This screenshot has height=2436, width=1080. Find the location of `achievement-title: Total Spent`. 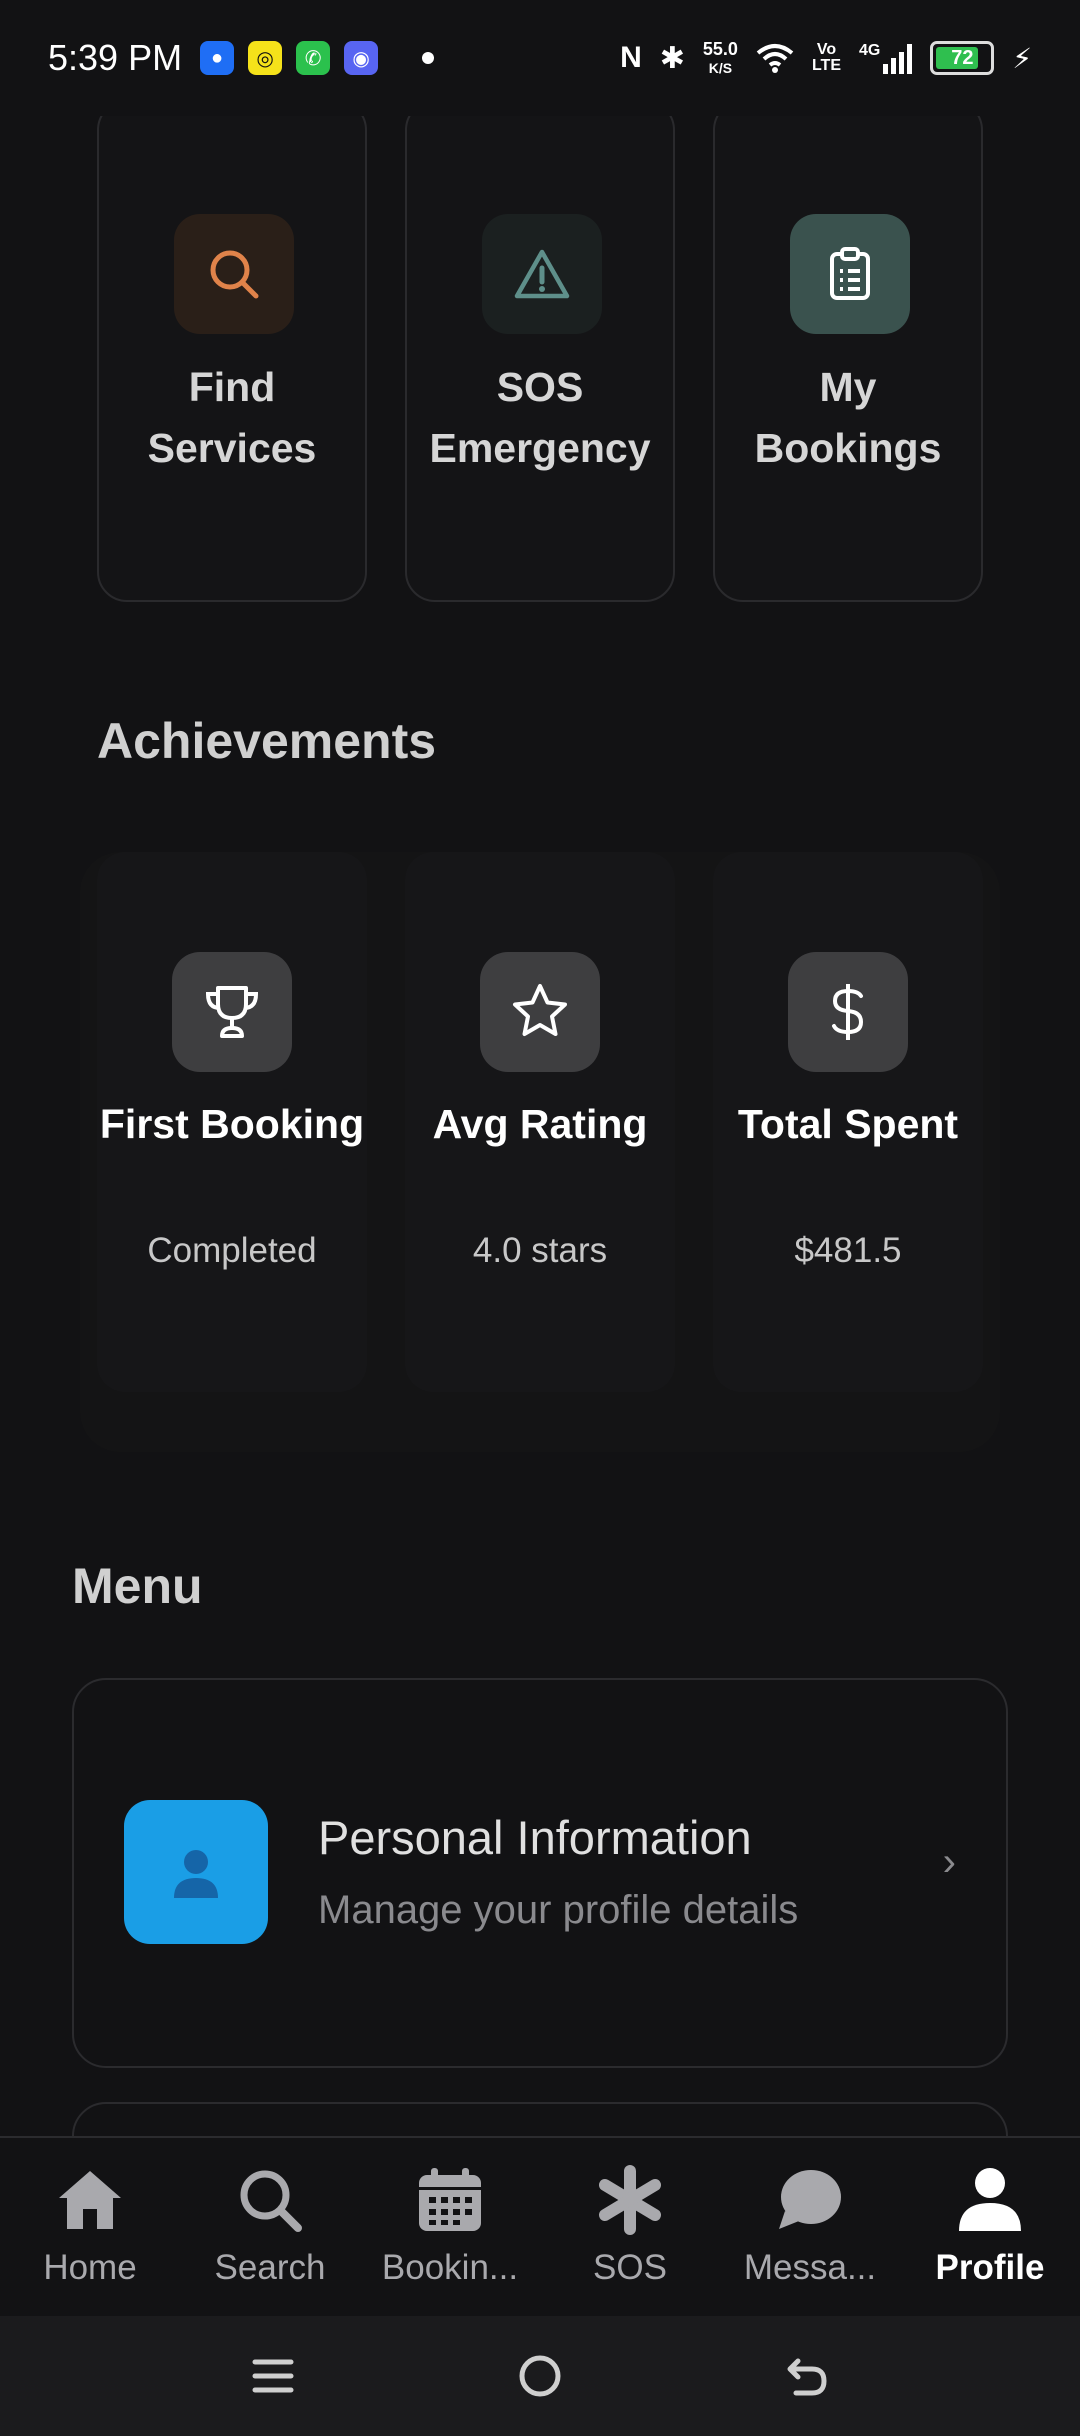

achievement-title: Total Spent is located at coordinates (848, 1124).